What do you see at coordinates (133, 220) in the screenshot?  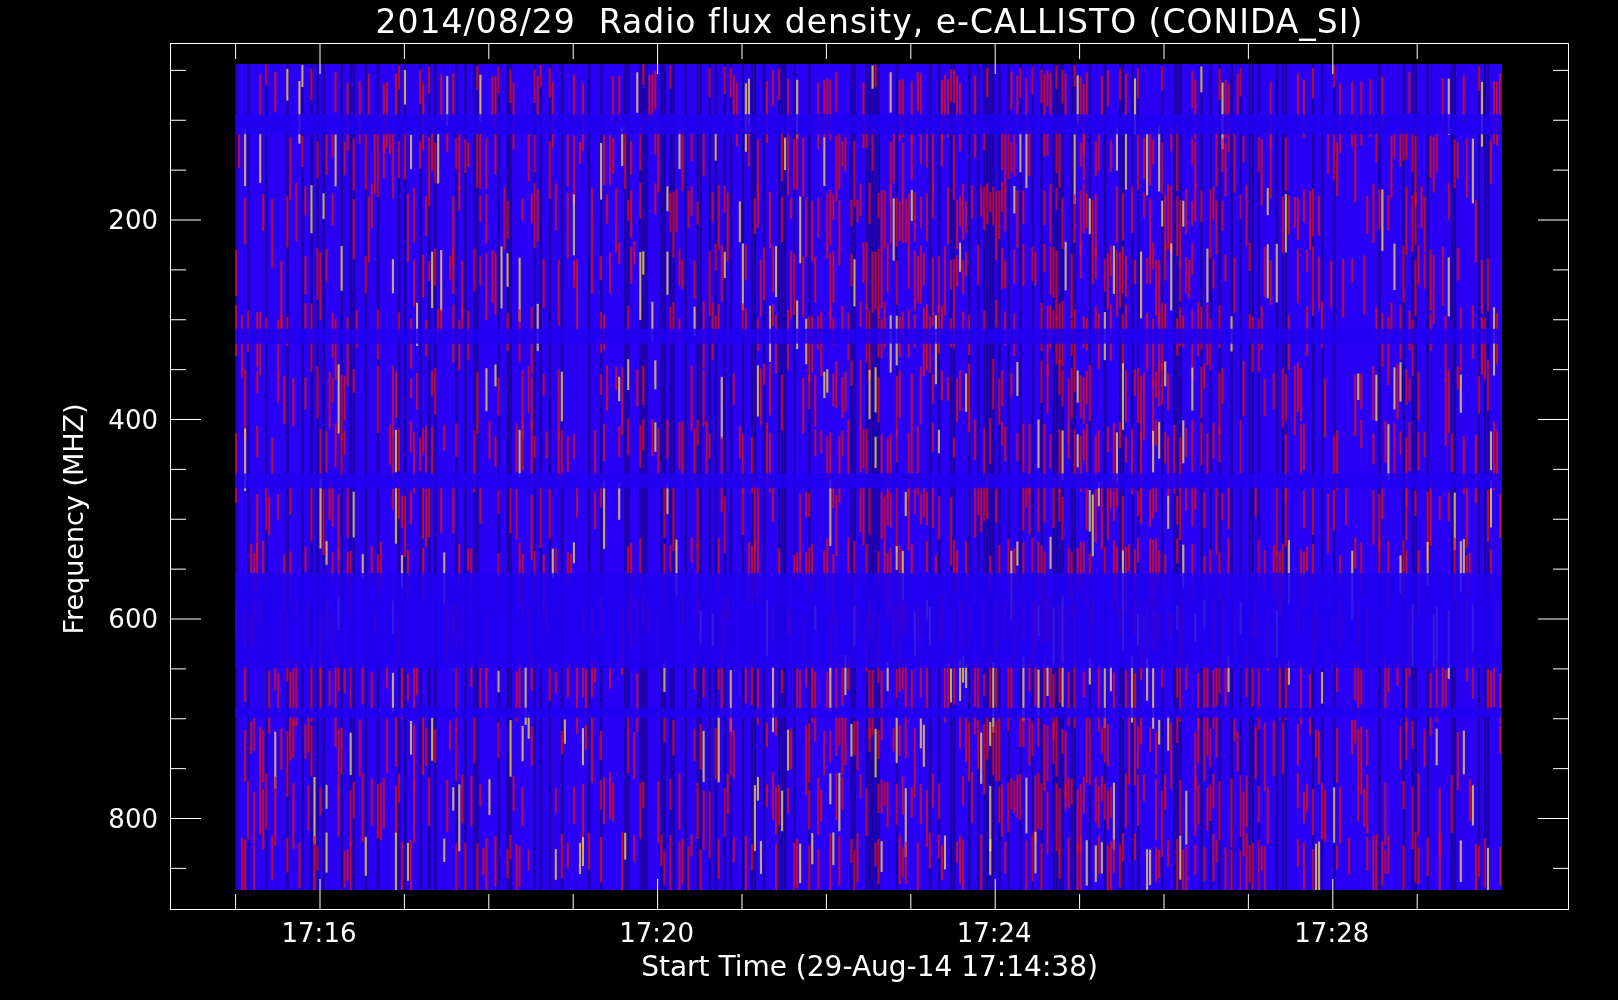 I see `y-tick-label: 200` at bounding box center [133, 220].